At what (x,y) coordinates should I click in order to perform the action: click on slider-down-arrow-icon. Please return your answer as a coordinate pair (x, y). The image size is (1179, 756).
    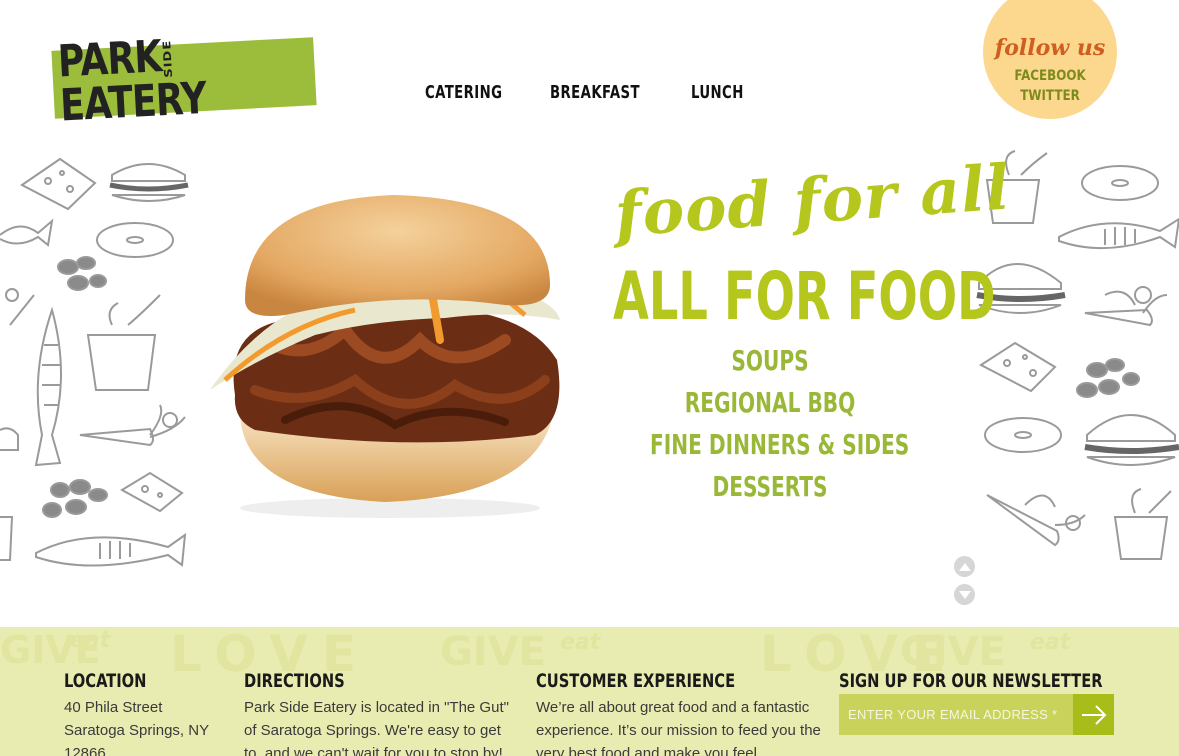
    Looking at the image, I should click on (964, 594).